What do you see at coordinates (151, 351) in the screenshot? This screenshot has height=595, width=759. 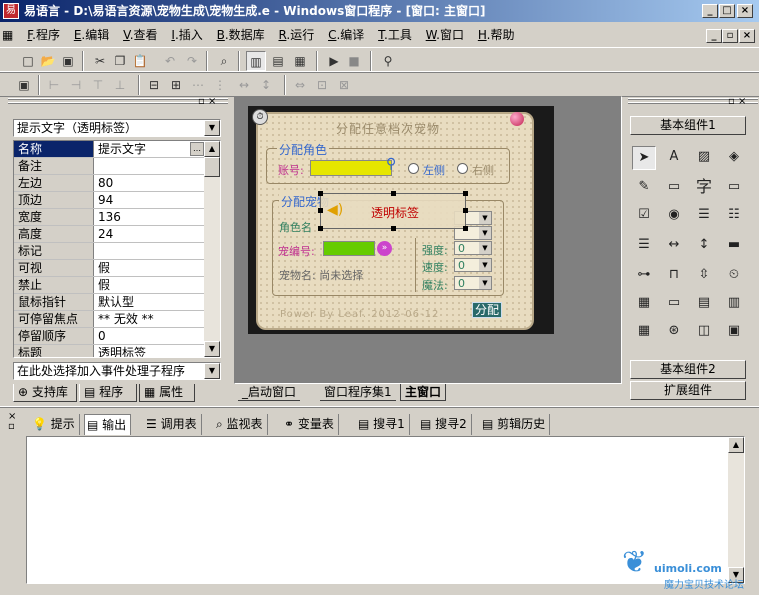 I see `property-value: 透明标签` at bounding box center [151, 351].